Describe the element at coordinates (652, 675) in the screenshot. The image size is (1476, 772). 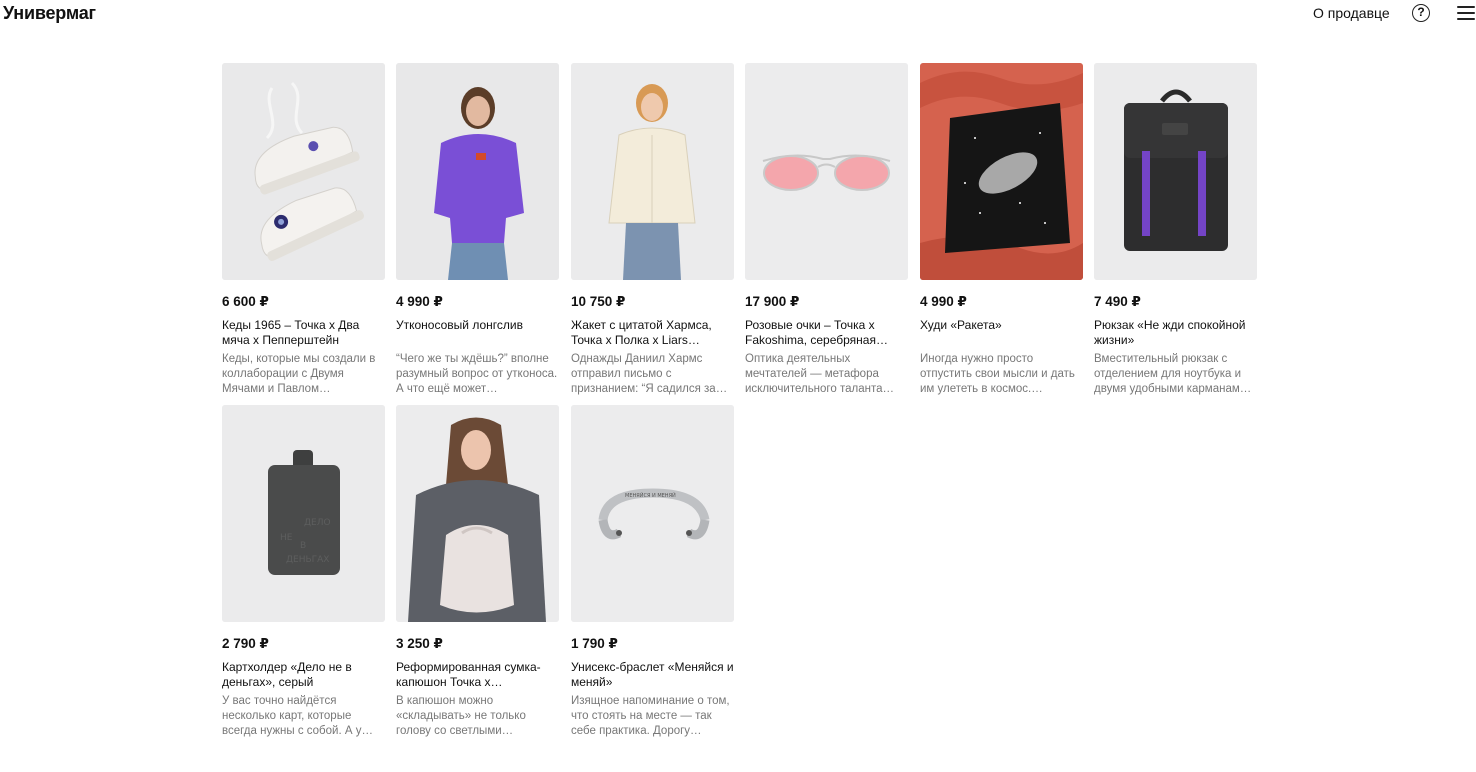
I see `product-title: Унисекс-браслет «Меняйся и меняй»` at that location.